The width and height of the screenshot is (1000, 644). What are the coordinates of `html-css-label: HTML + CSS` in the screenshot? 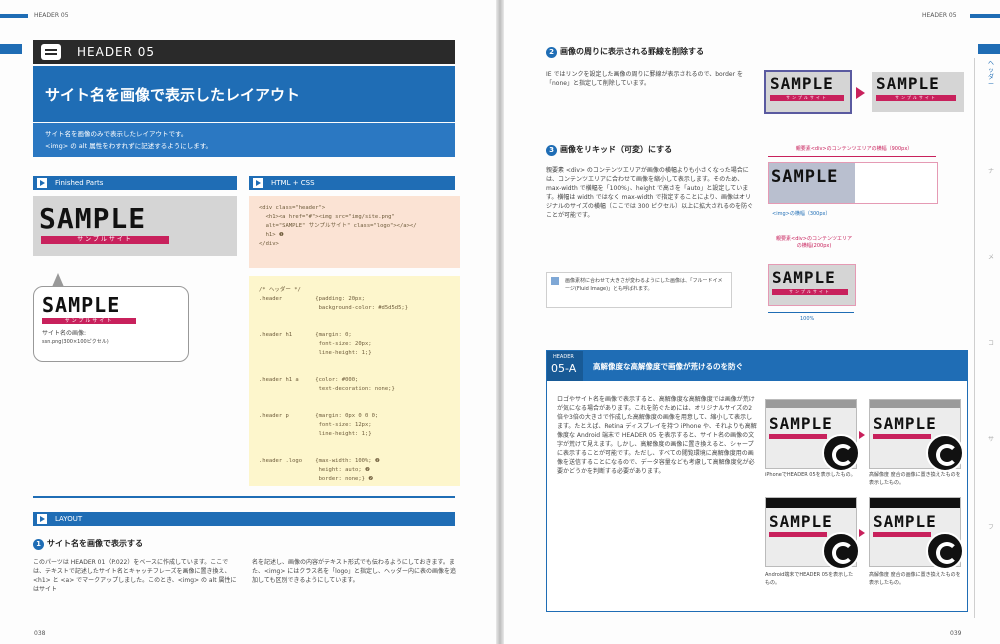 It's located at (293, 183).